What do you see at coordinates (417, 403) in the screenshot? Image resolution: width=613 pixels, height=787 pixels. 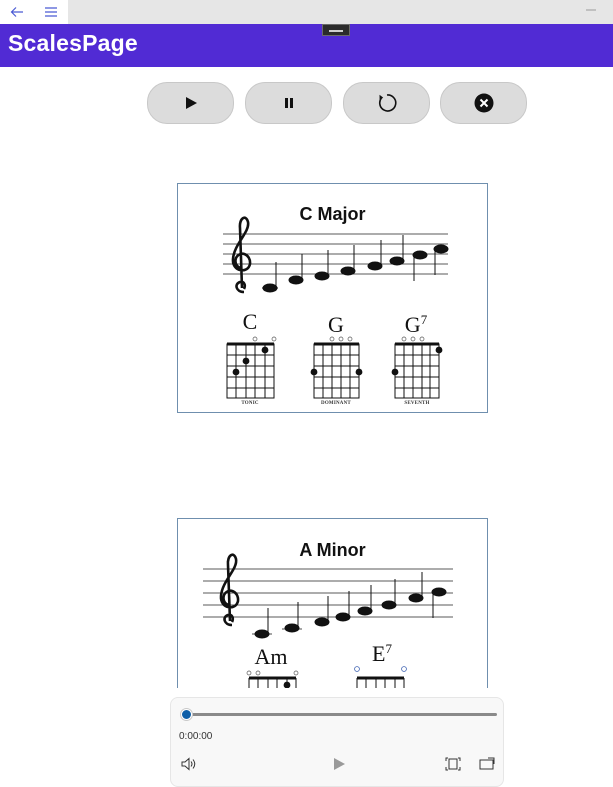 I see `chord-role-seventh: SEVENTH` at bounding box center [417, 403].